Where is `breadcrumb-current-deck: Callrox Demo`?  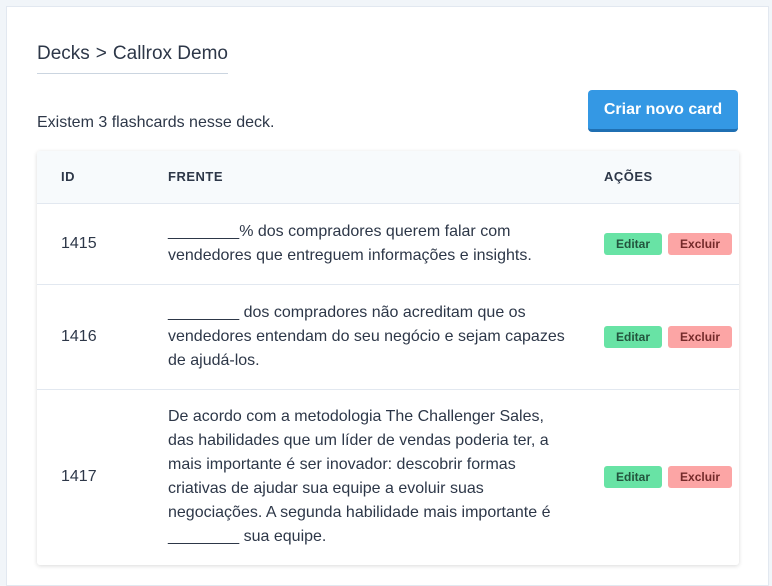 breadcrumb-current-deck: Callrox Demo is located at coordinates (170, 53).